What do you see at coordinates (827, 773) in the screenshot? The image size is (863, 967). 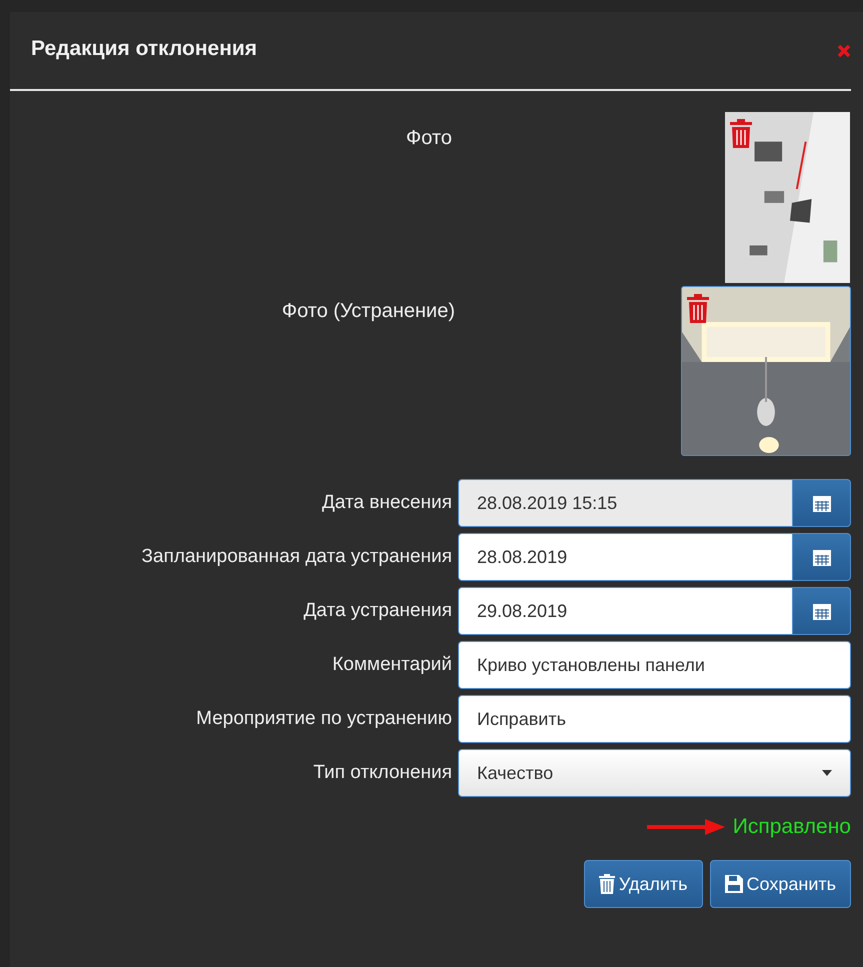 I see `caret-icon` at bounding box center [827, 773].